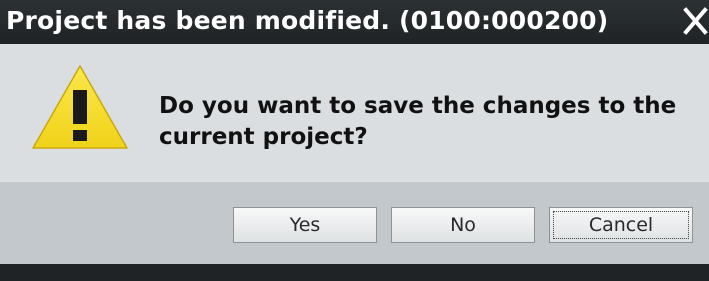 This screenshot has width=709, height=281. I want to click on close-button, so click(691, 22).